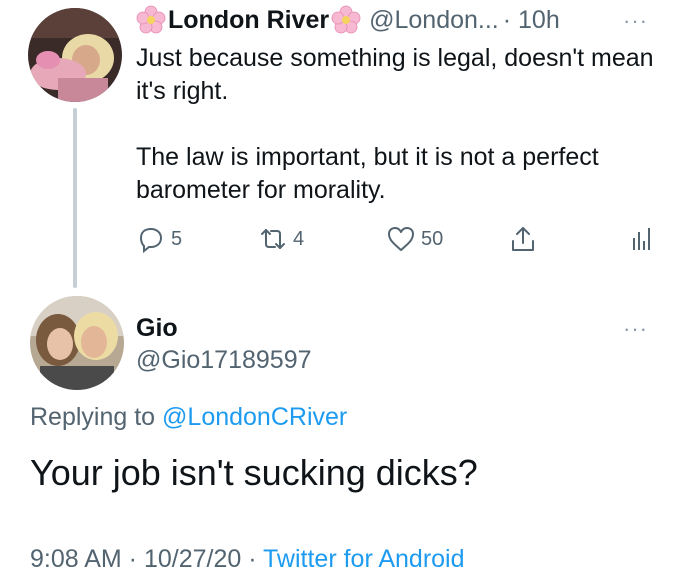 This screenshot has width=680, height=586. Describe the element at coordinates (299, 238) in the screenshot. I see `retweet-count: 4` at that location.